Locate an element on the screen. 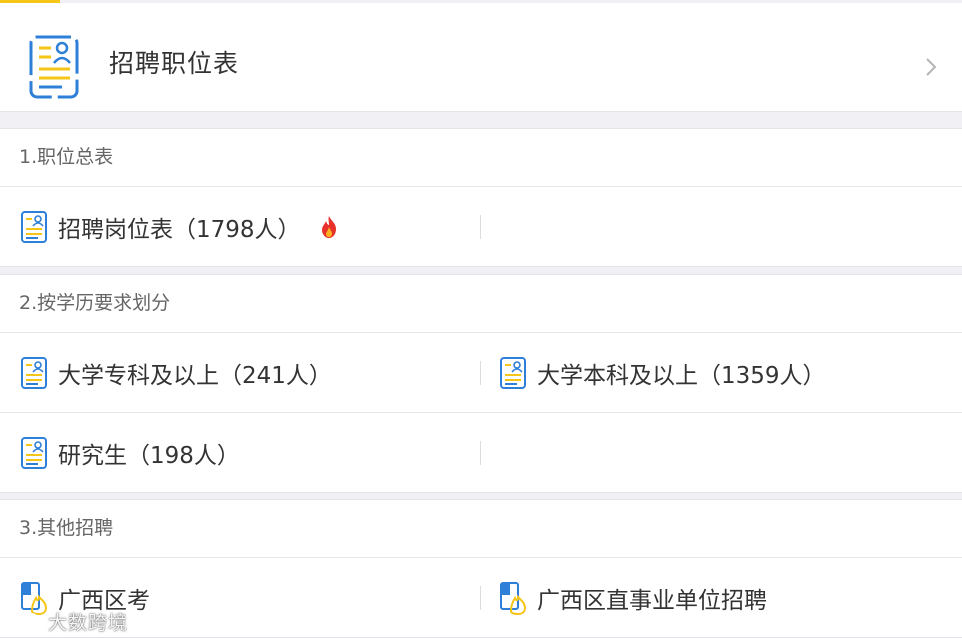 This screenshot has width=962, height=638. watermark-logo-icon is located at coordinates (31, 621).